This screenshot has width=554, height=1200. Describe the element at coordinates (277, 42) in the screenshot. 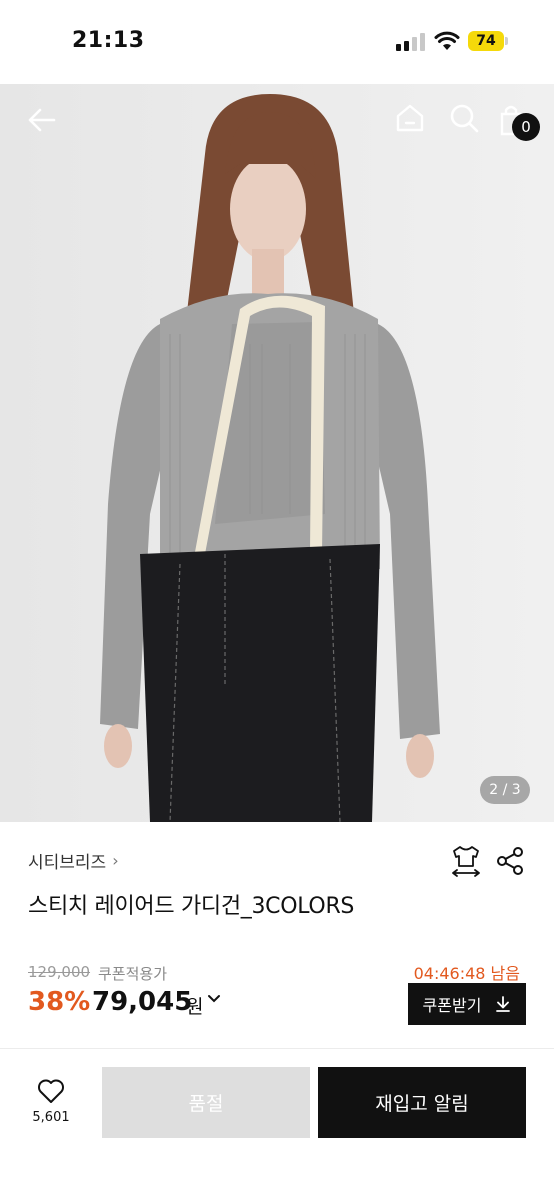

I see `status-bar: 21:13 74` at that location.